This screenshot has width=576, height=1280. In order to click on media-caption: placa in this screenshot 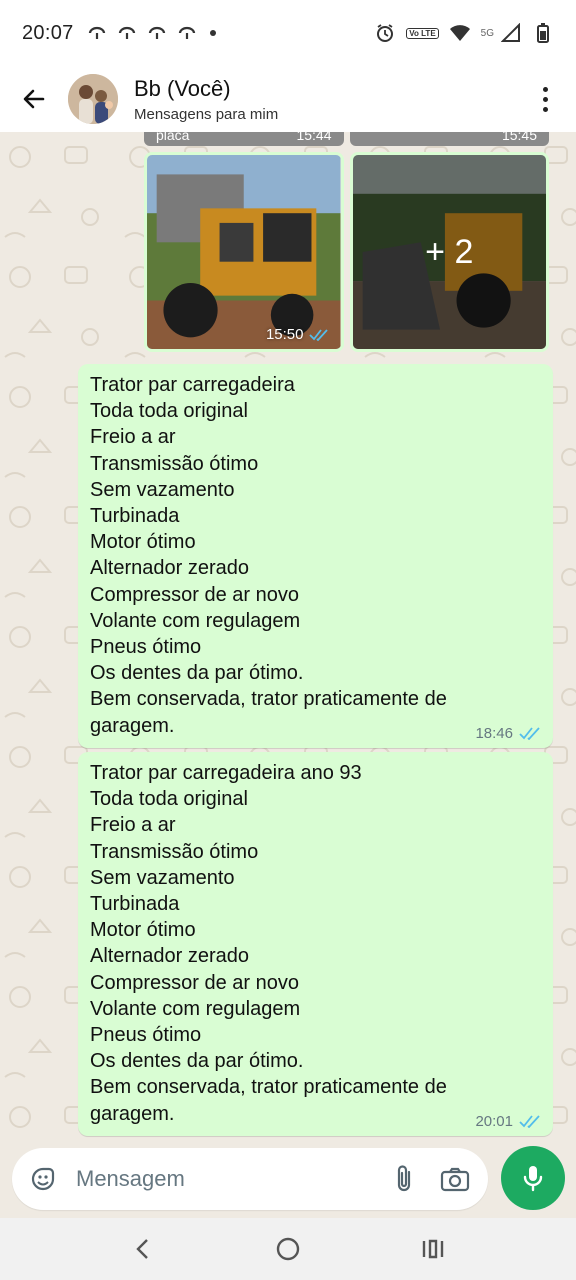, I will do `click(173, 137)`.